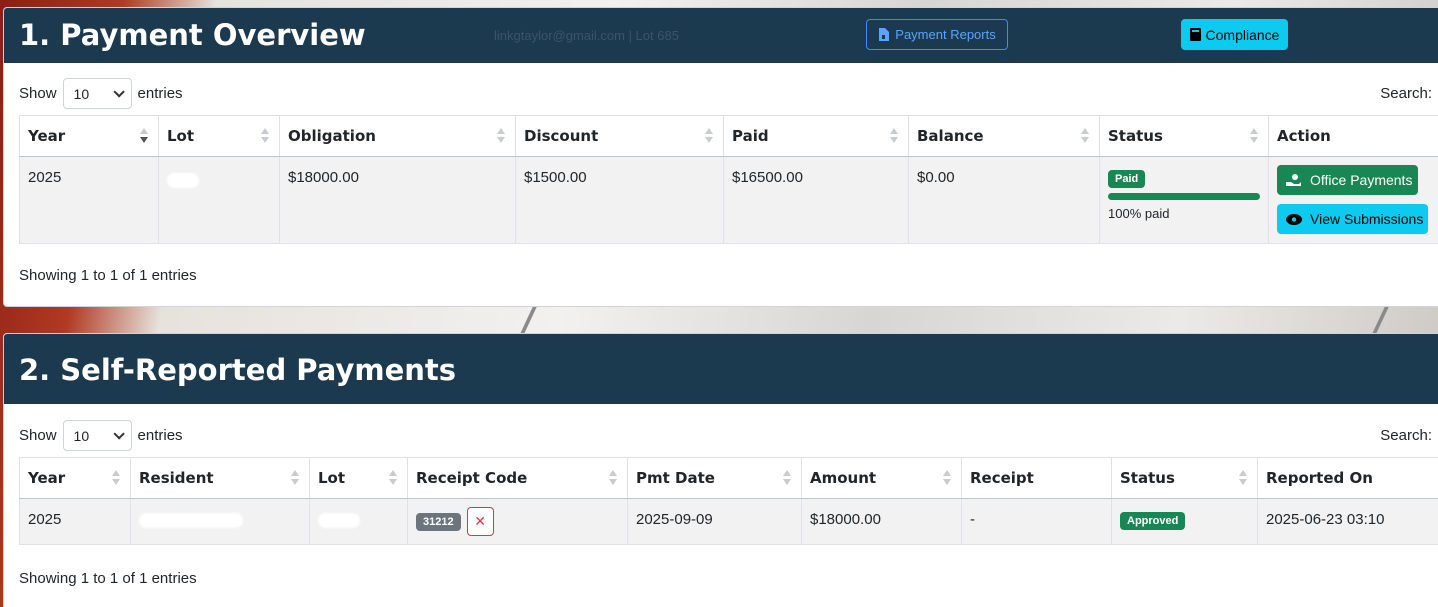 This screenshot has width=1438, height=607. What do you see at coordinates (816, 200) in the screenshot?
I see `cell-paid: $16500.00` at bounding box center [816, 200].